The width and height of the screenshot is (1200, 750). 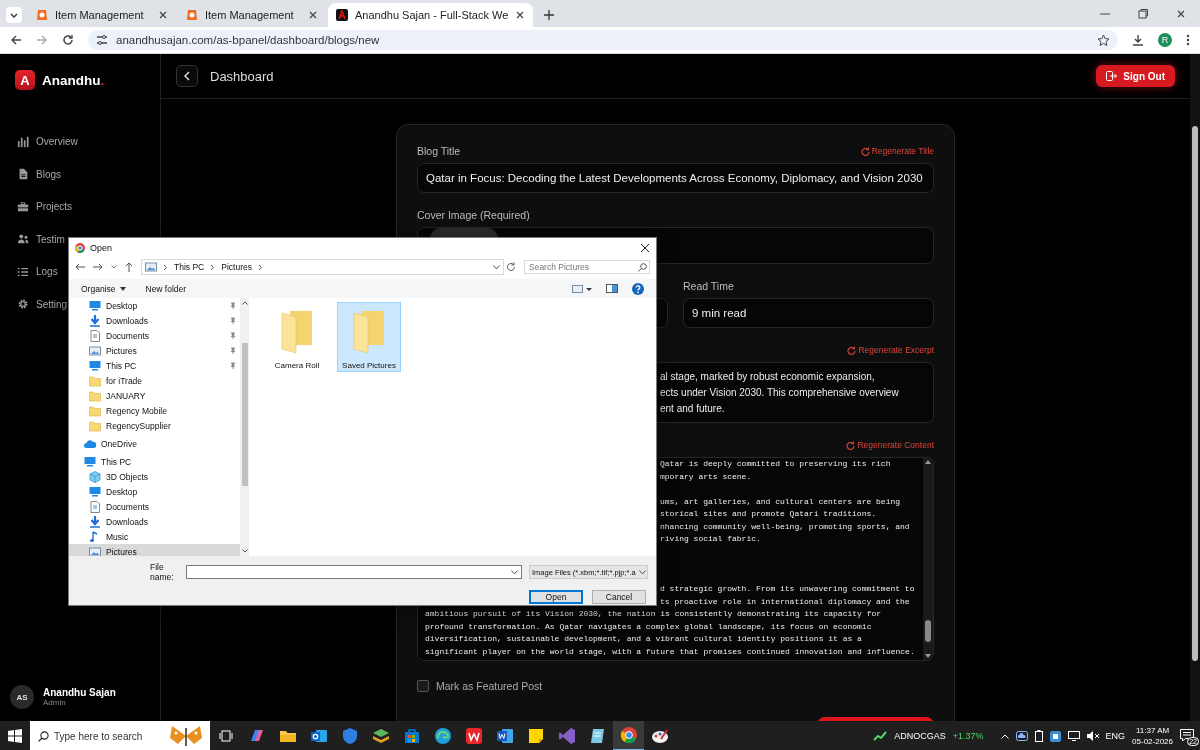 What do you see at coordinates (236, 267) in the screenshot?
I see `breadcrumb-item: Pictures` at bounding box center [236, 267].